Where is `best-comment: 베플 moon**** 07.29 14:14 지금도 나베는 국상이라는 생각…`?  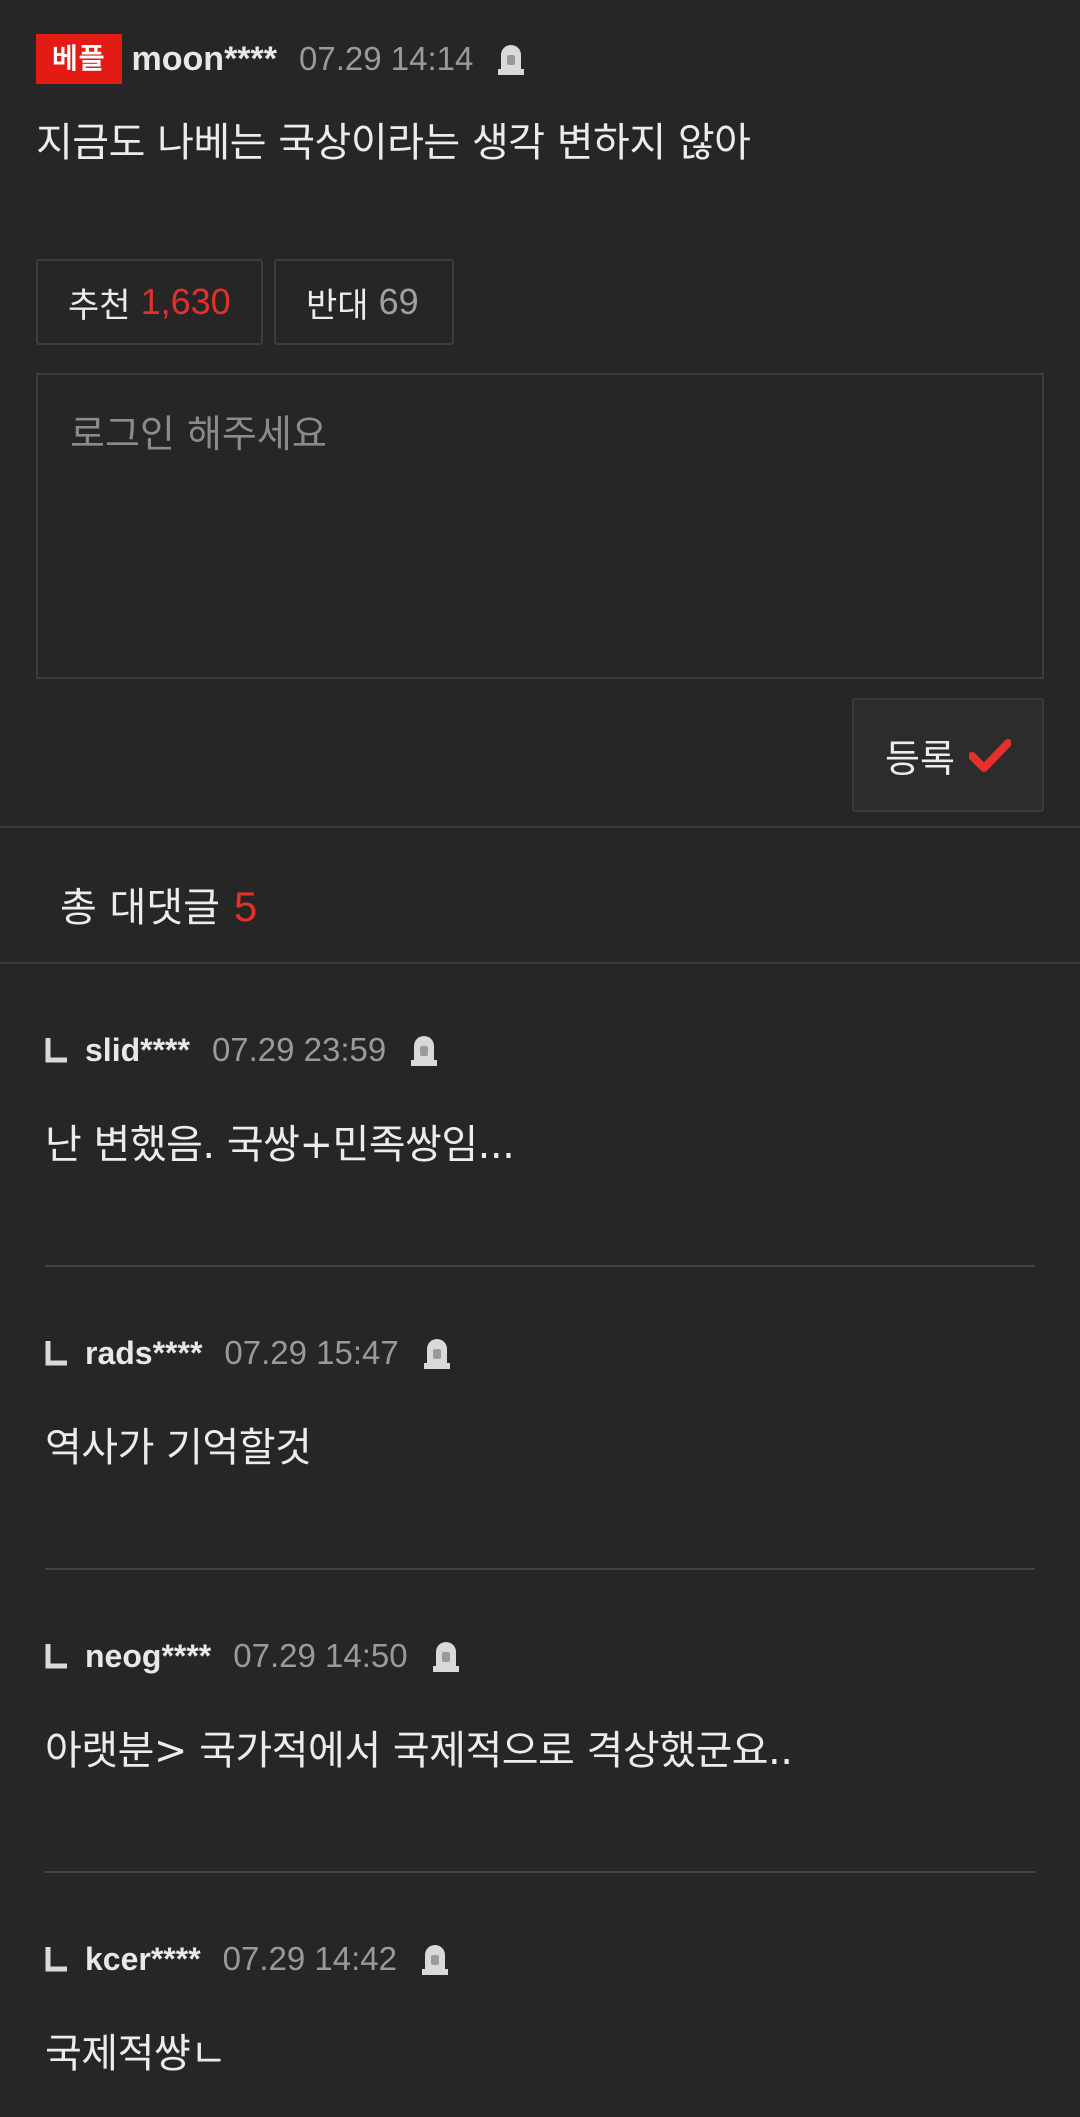
best-comment: 베플 moon**** 07.29 14:14 지금도 나베는 국상이라는 생각… is located at coordinates (540, 101).